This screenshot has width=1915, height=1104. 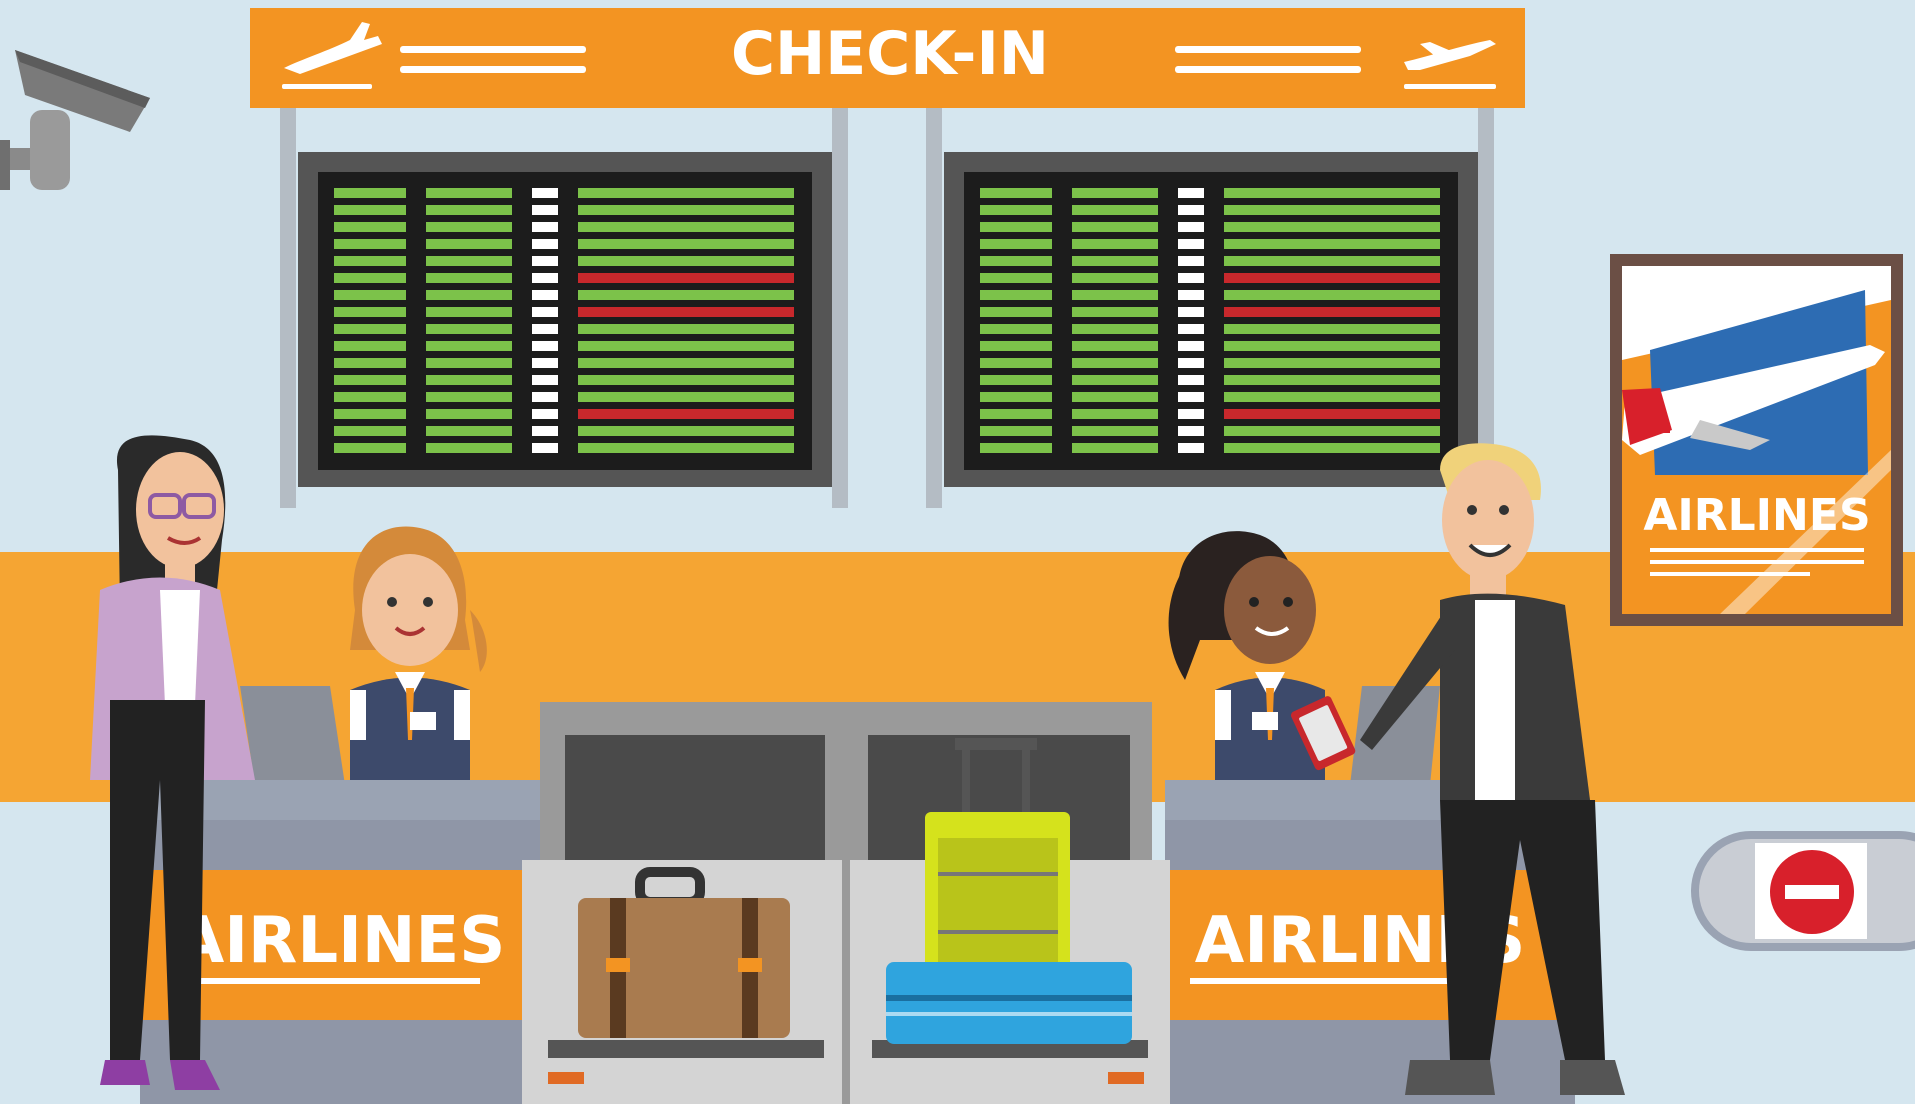 What do you see at coordinates (292, 735) in the screenshot?
I see `monitor-left` at bounding box center [292, 735].